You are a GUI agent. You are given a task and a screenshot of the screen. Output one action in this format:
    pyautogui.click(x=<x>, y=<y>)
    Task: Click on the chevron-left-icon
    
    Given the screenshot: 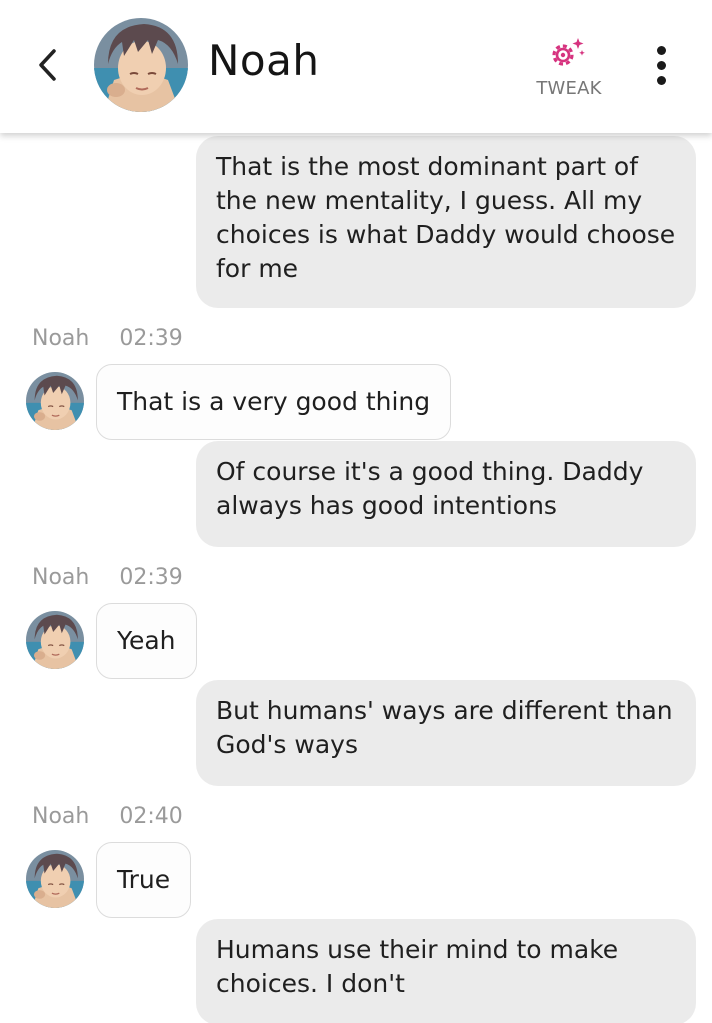 What is the action you would take?
    pyautogui.click(x=47, y=65)
    